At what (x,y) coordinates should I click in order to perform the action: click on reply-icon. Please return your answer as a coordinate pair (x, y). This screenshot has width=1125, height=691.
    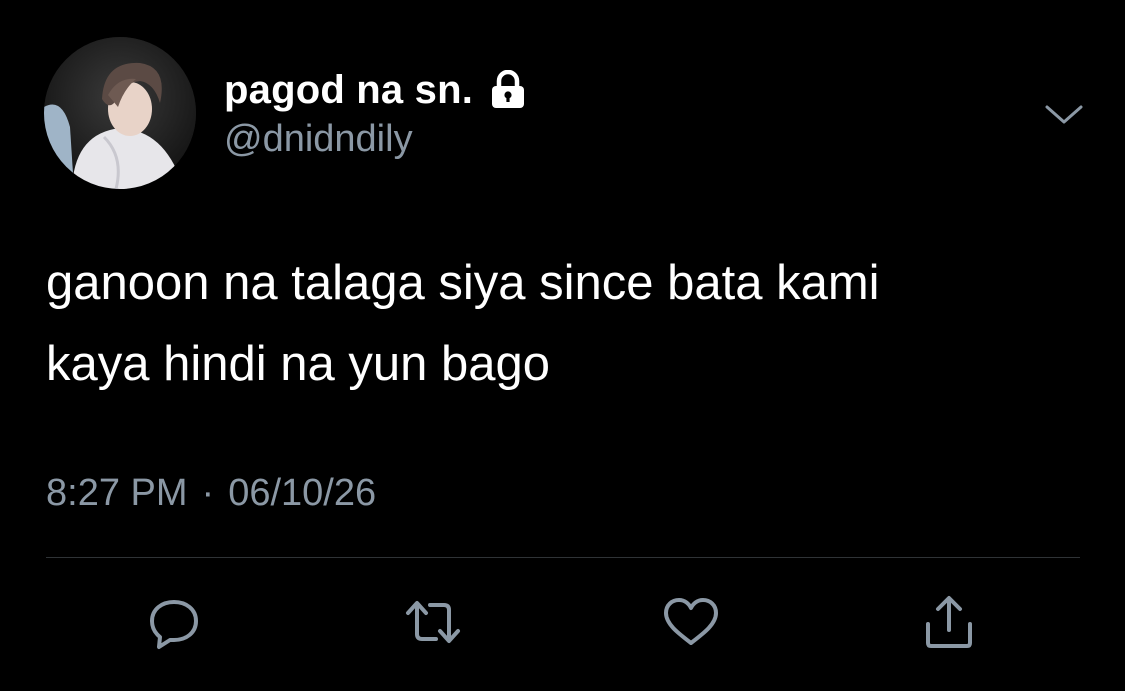
    Looking at the image, I should click on (174, 624).